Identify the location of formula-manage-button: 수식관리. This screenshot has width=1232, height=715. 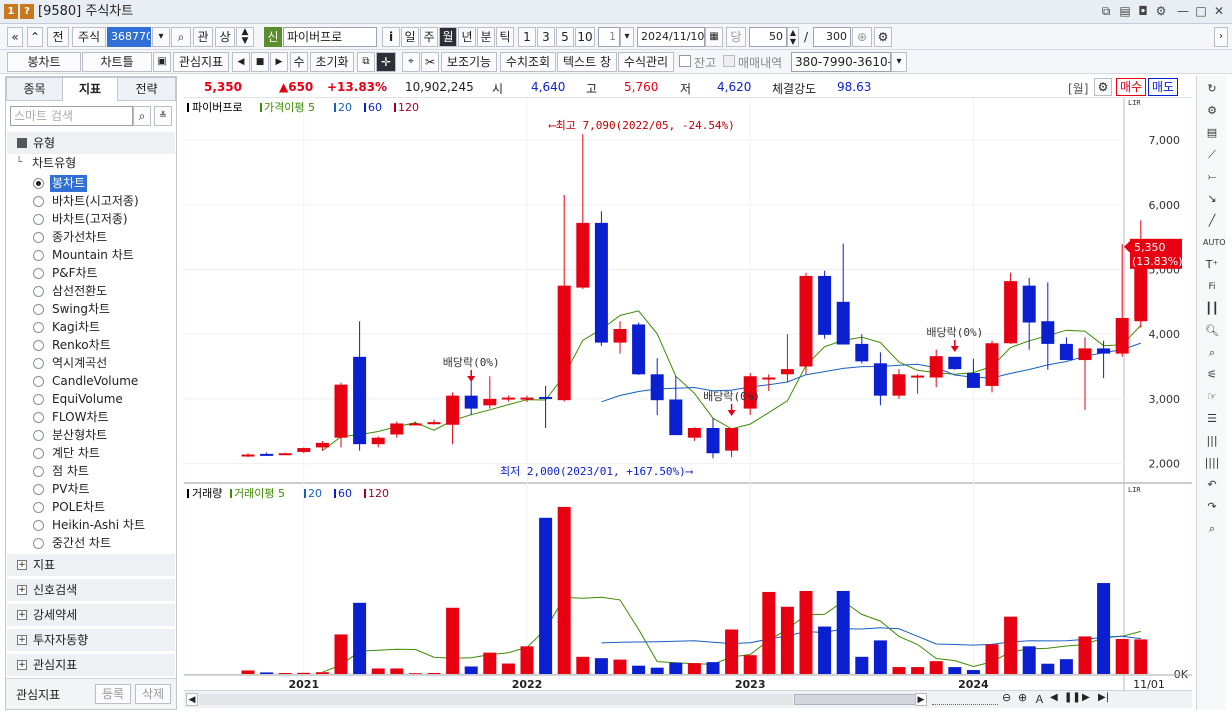
(646, 62).